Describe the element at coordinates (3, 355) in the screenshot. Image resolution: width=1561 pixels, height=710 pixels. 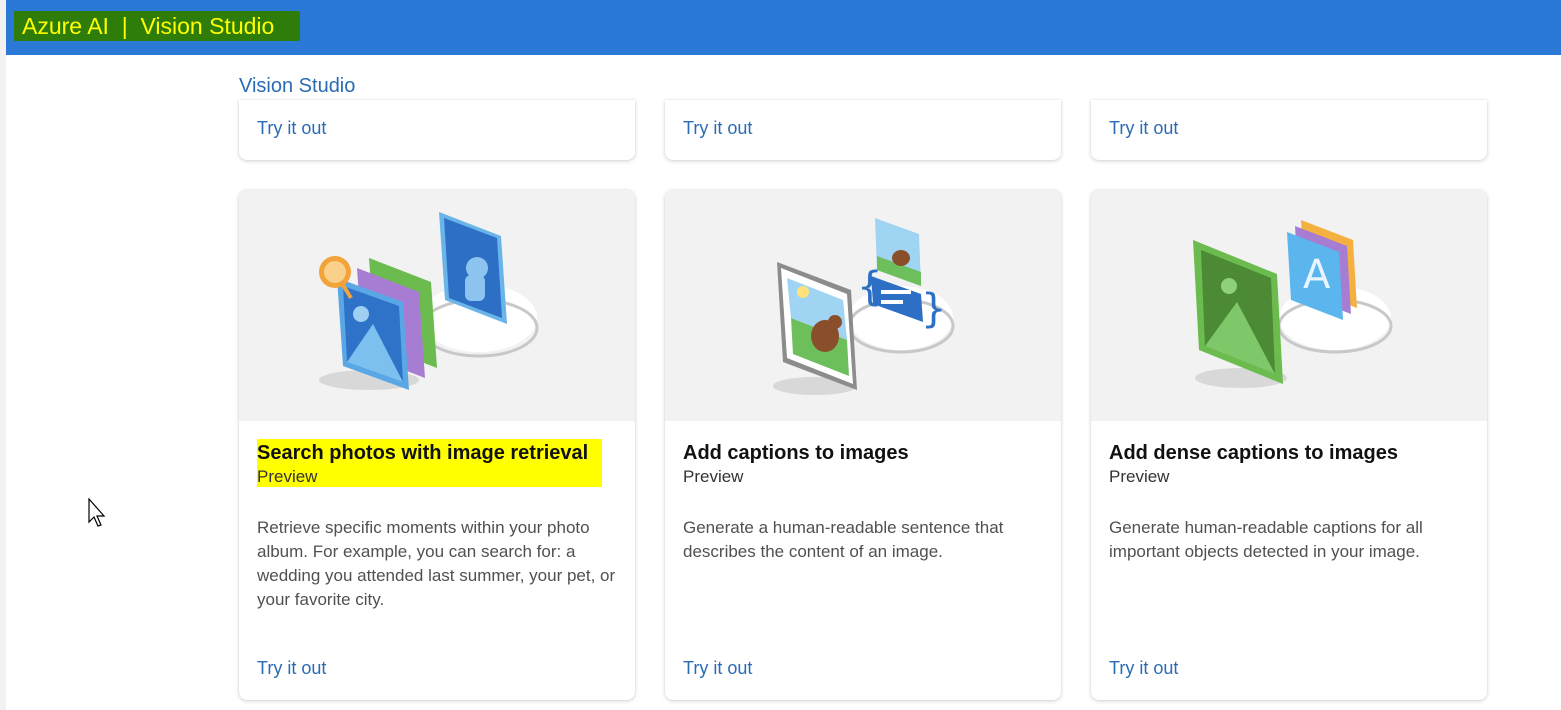
I see `left-edge` at that location.